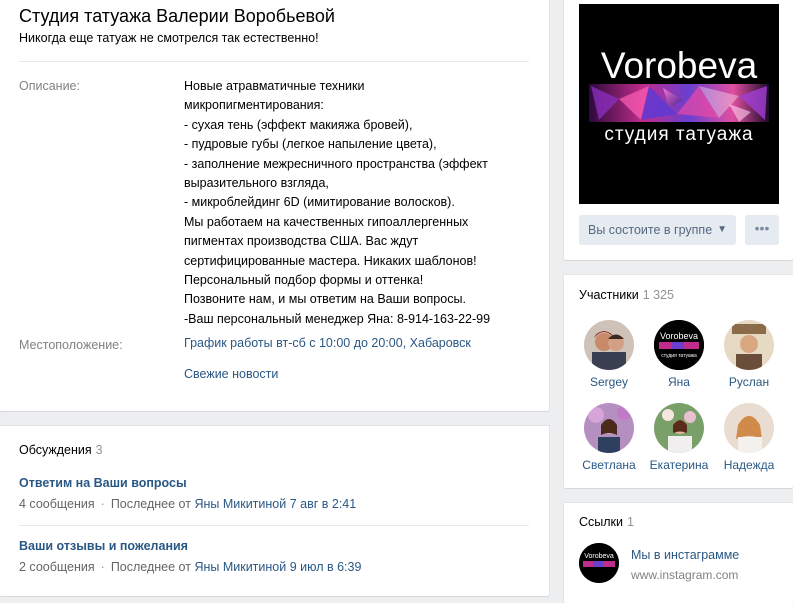 Image resolution: width=793 pixels, height=603 pixels. I want to click on avatar-brand-text: Vorobeva, so click(679, 336).